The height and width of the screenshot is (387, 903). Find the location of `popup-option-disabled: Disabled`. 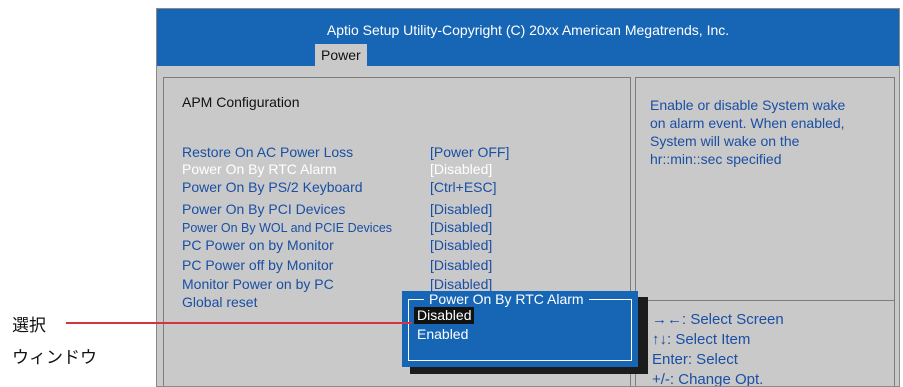

popup-option-disabled: Disabled is located at coordinates (444, 315).